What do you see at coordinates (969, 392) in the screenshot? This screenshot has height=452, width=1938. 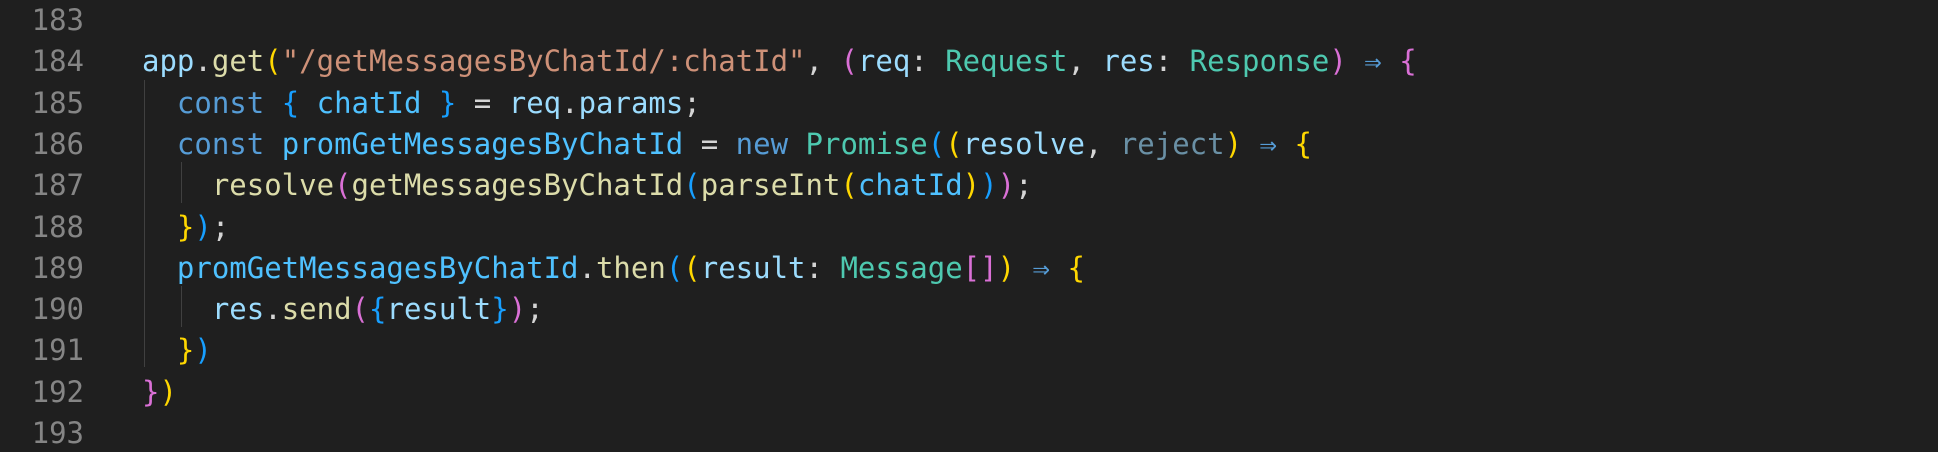 I see `code-line: 192})` at bounding box center [969, 392].